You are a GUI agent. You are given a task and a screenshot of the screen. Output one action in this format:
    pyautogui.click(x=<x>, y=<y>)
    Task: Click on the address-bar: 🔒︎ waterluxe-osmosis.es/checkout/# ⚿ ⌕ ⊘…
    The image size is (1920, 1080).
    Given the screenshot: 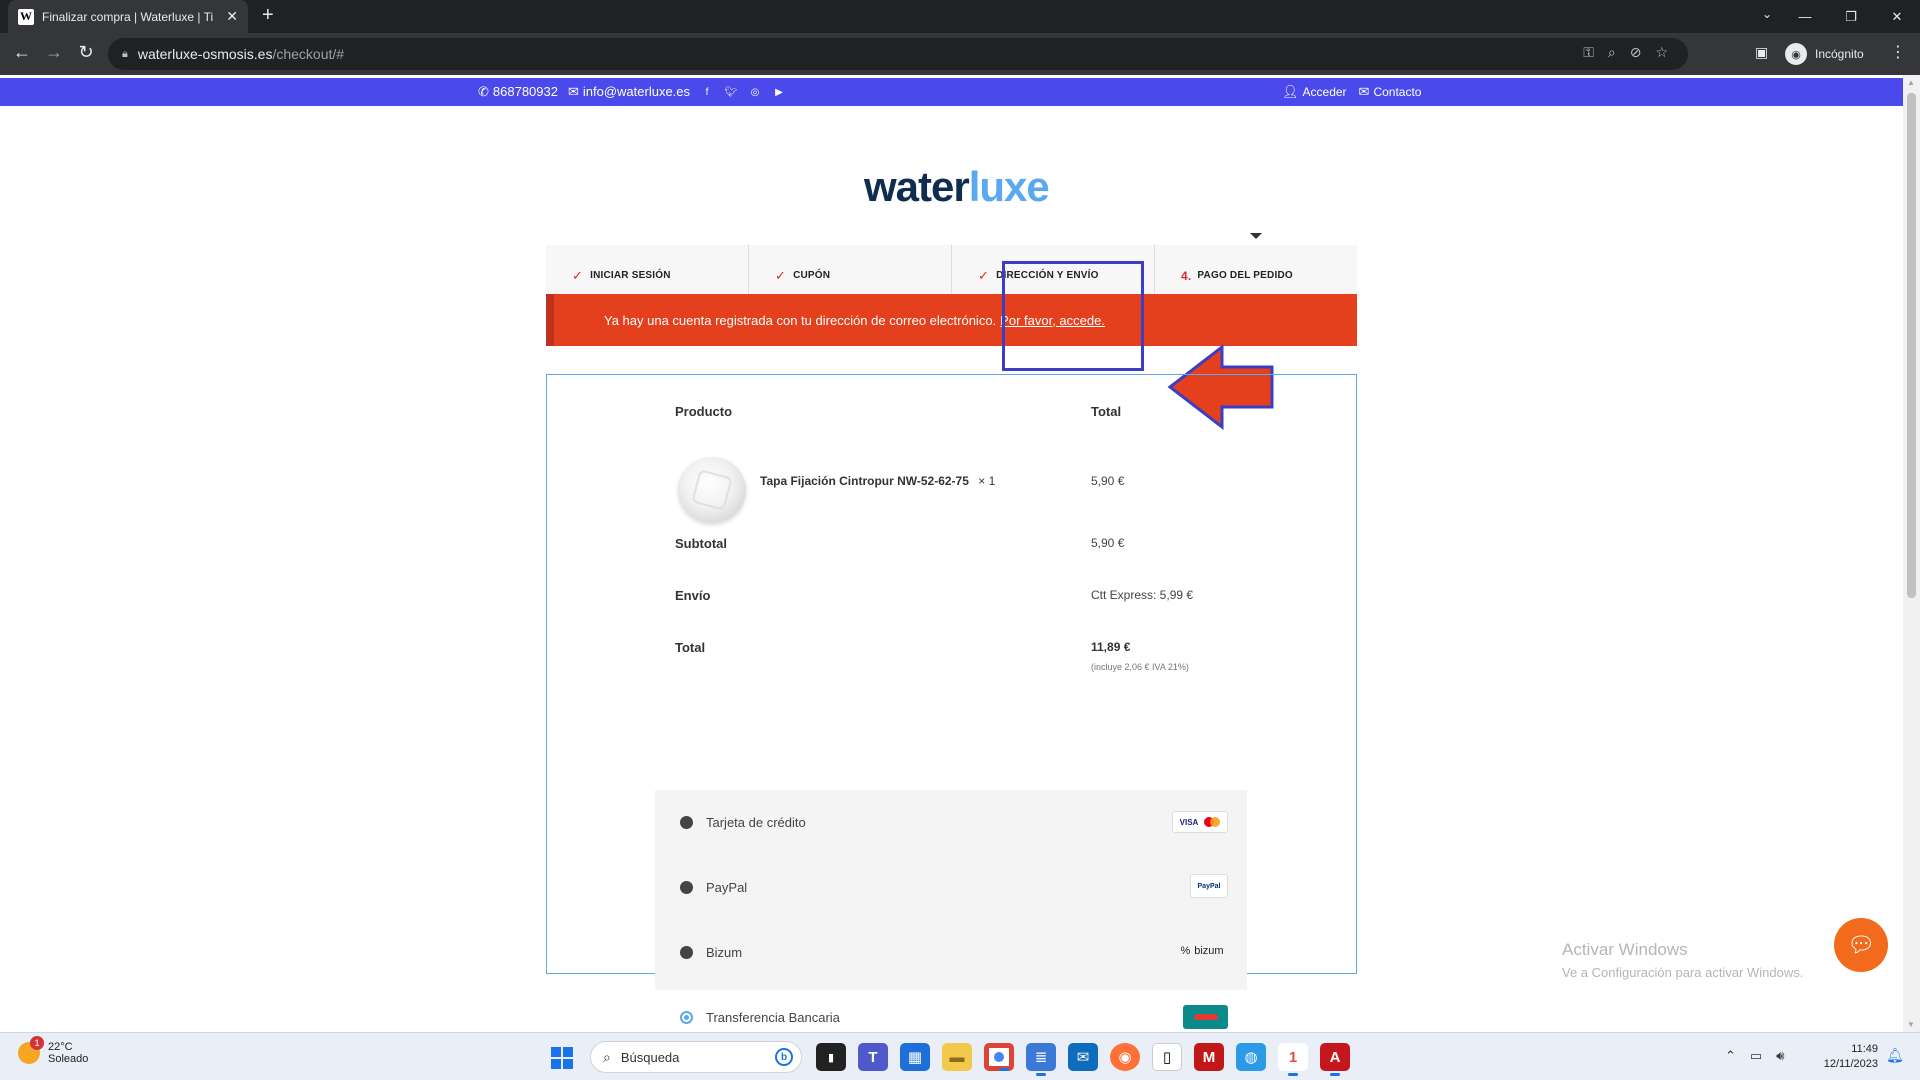 What is the action you would take?
    pyautogui.click(x=898, y=54)
    